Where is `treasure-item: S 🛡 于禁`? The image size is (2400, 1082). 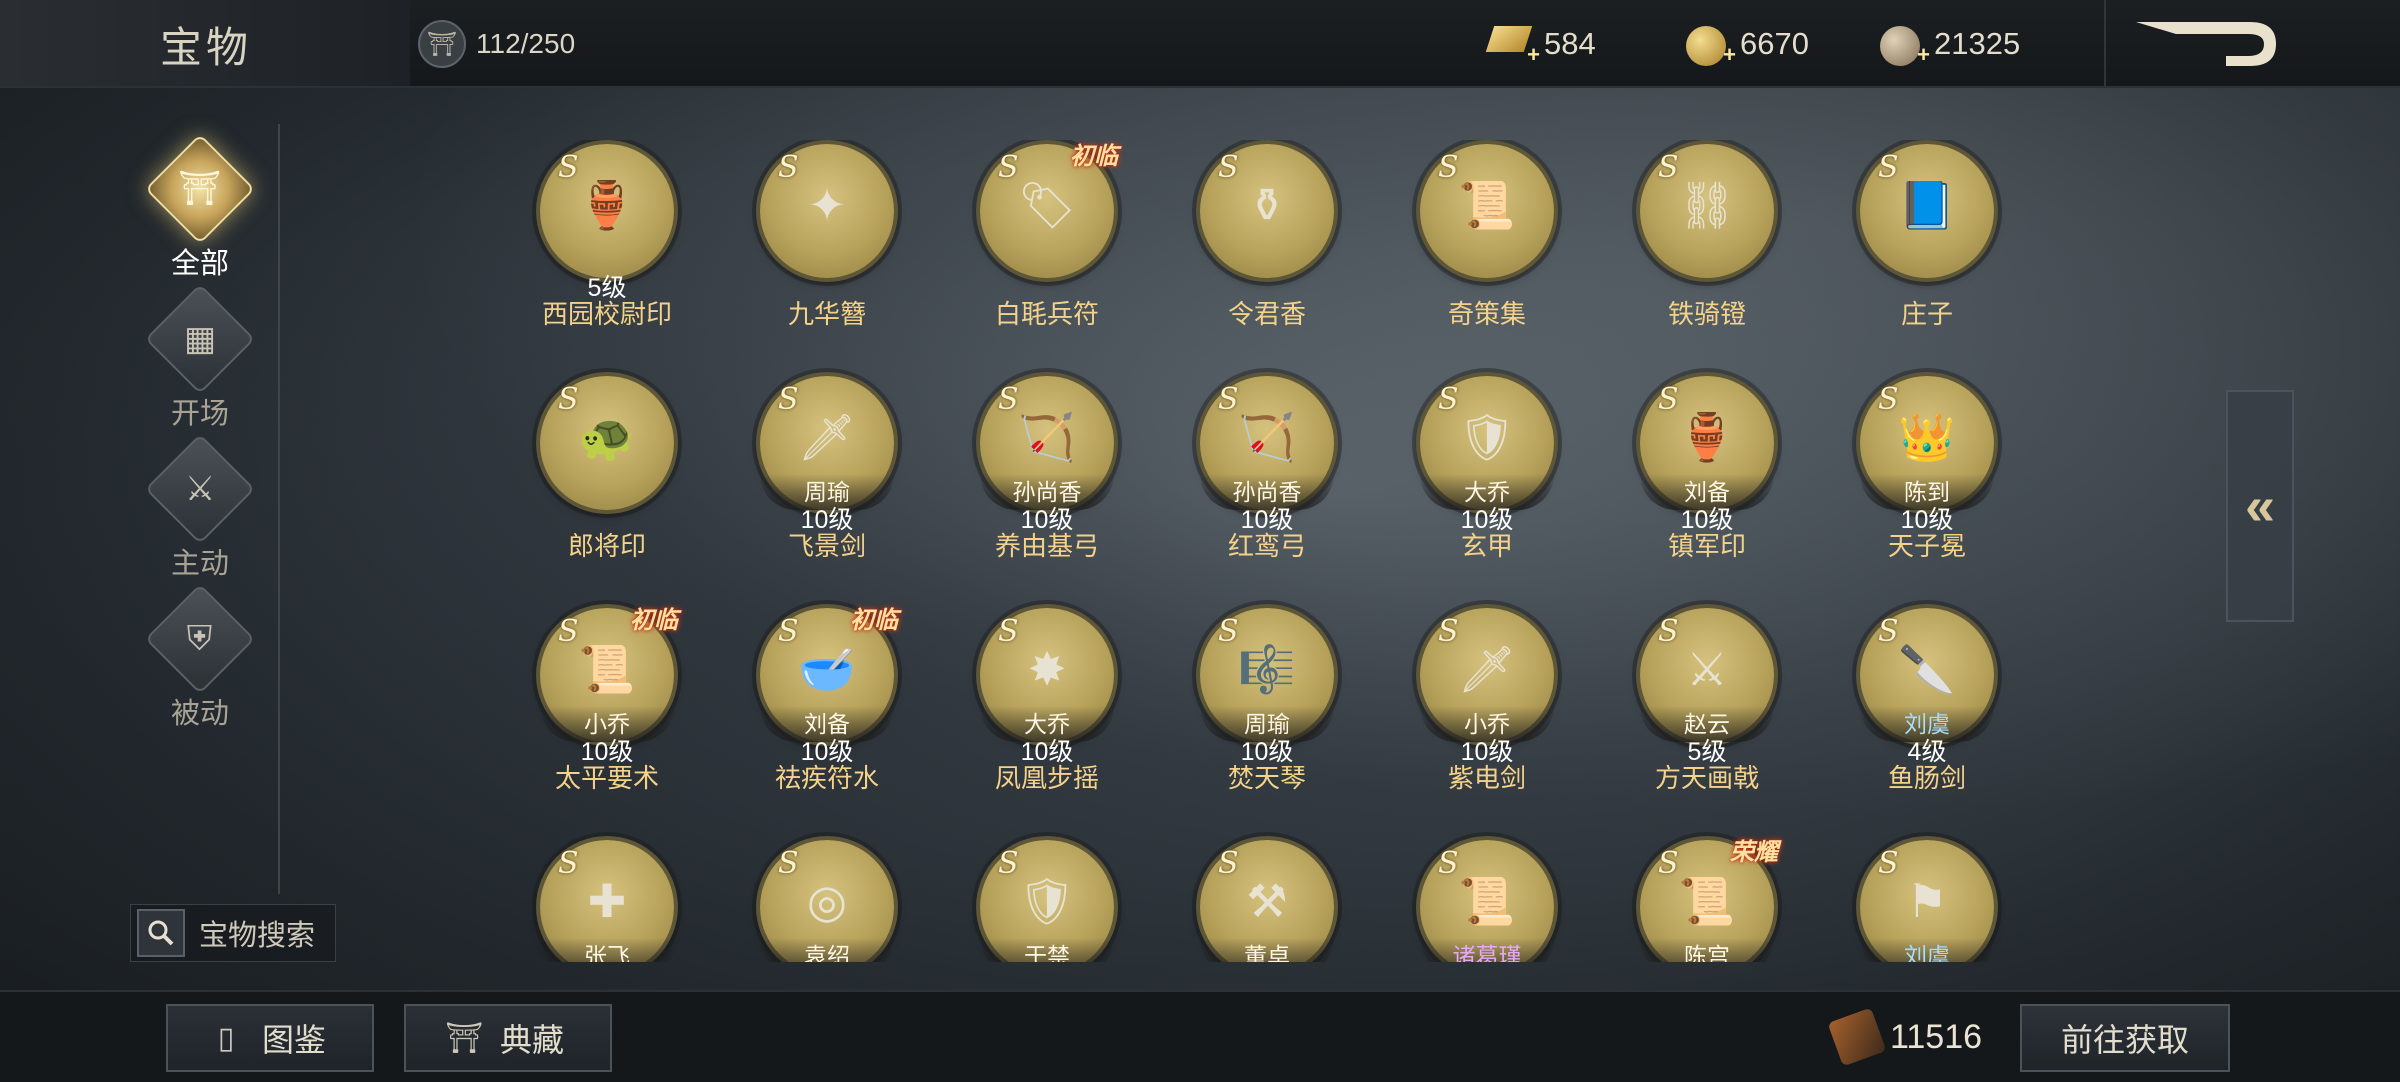 treasure-item: S 🛡 于禁 is located at coordinates (1040, 901).